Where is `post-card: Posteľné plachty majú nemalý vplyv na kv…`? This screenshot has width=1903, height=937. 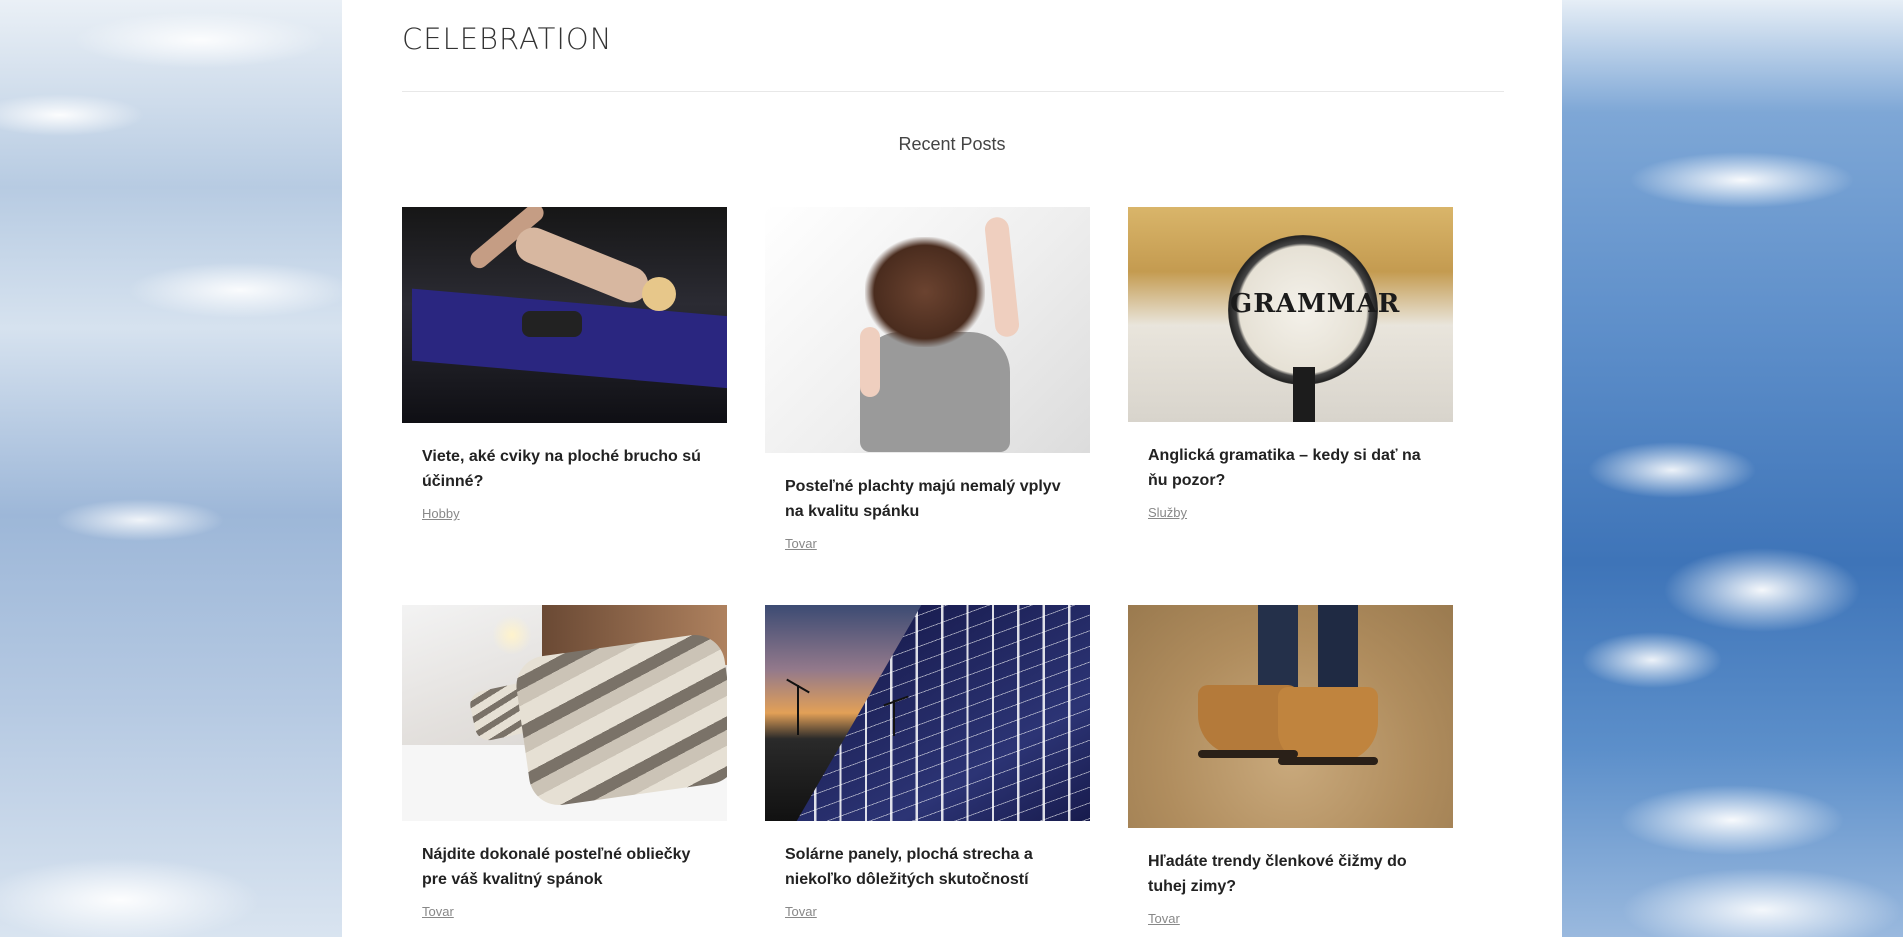 post-card: Posteľné plachty majú nemalý vplyv na kv… is located at coordinates (927, 382).